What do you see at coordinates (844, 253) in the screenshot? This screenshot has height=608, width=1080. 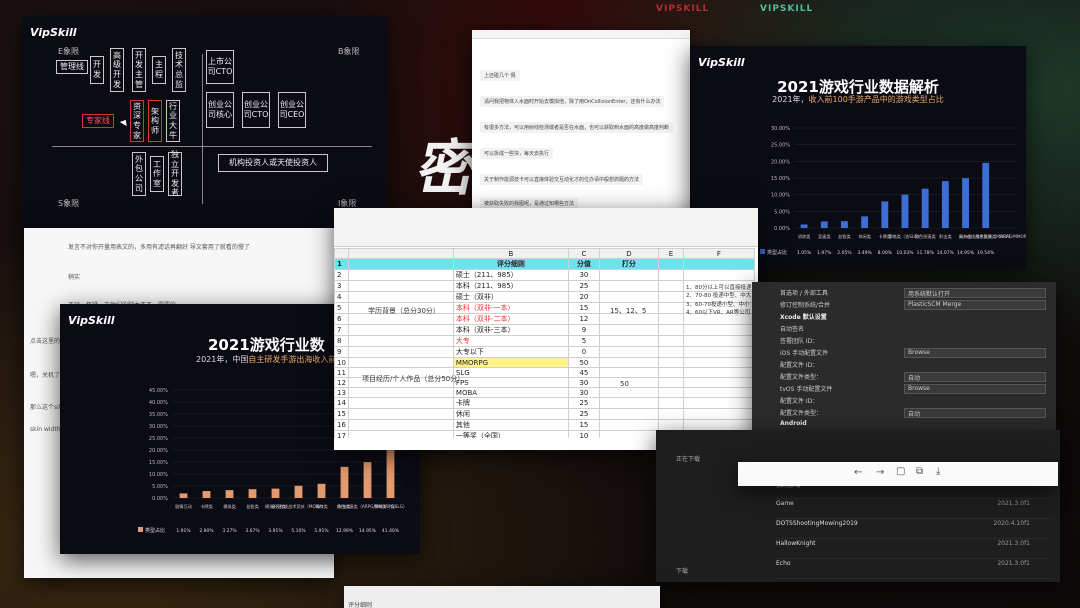 I see `data-label: 2.05%` at bounding box center [844, 253].